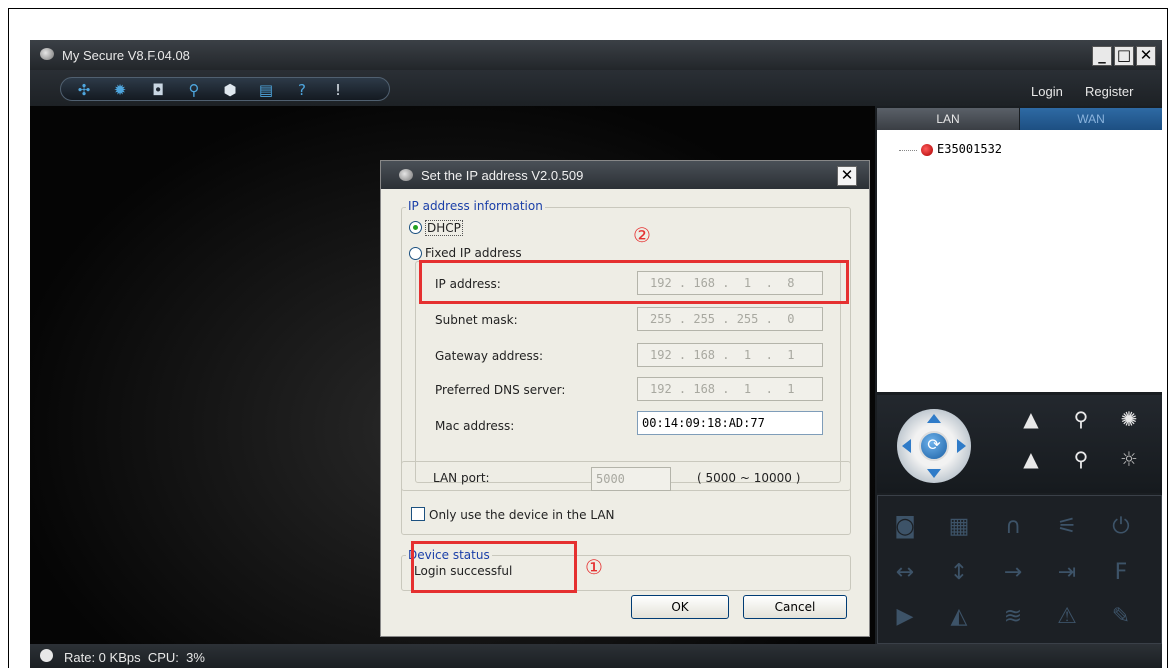 This screenshot has height=668, width=1175. What do you see at coordinates (266, 90) in the screenshot?
I see `save-icon: ▤` at bounding box center [266, 90].